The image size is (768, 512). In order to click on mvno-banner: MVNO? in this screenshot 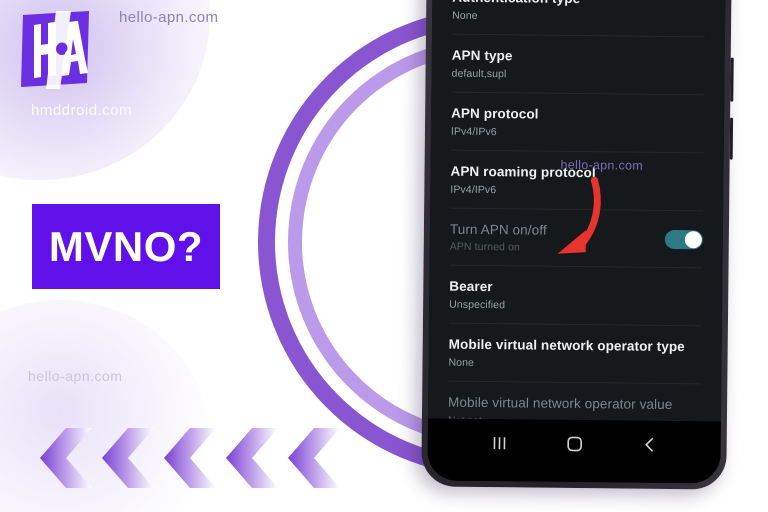, I will do `click(126, 246)`.